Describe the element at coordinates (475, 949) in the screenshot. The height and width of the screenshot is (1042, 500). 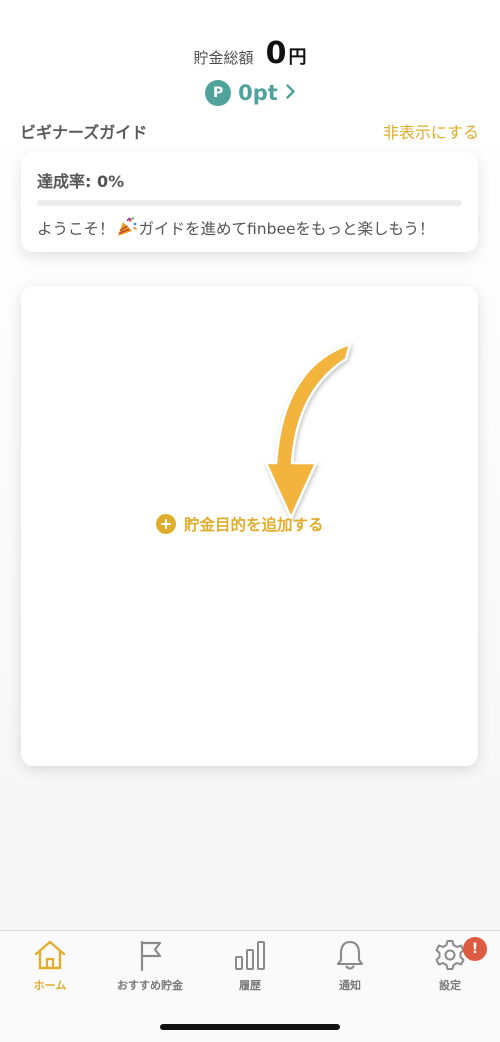
I see `alert-badge: !` at that location.